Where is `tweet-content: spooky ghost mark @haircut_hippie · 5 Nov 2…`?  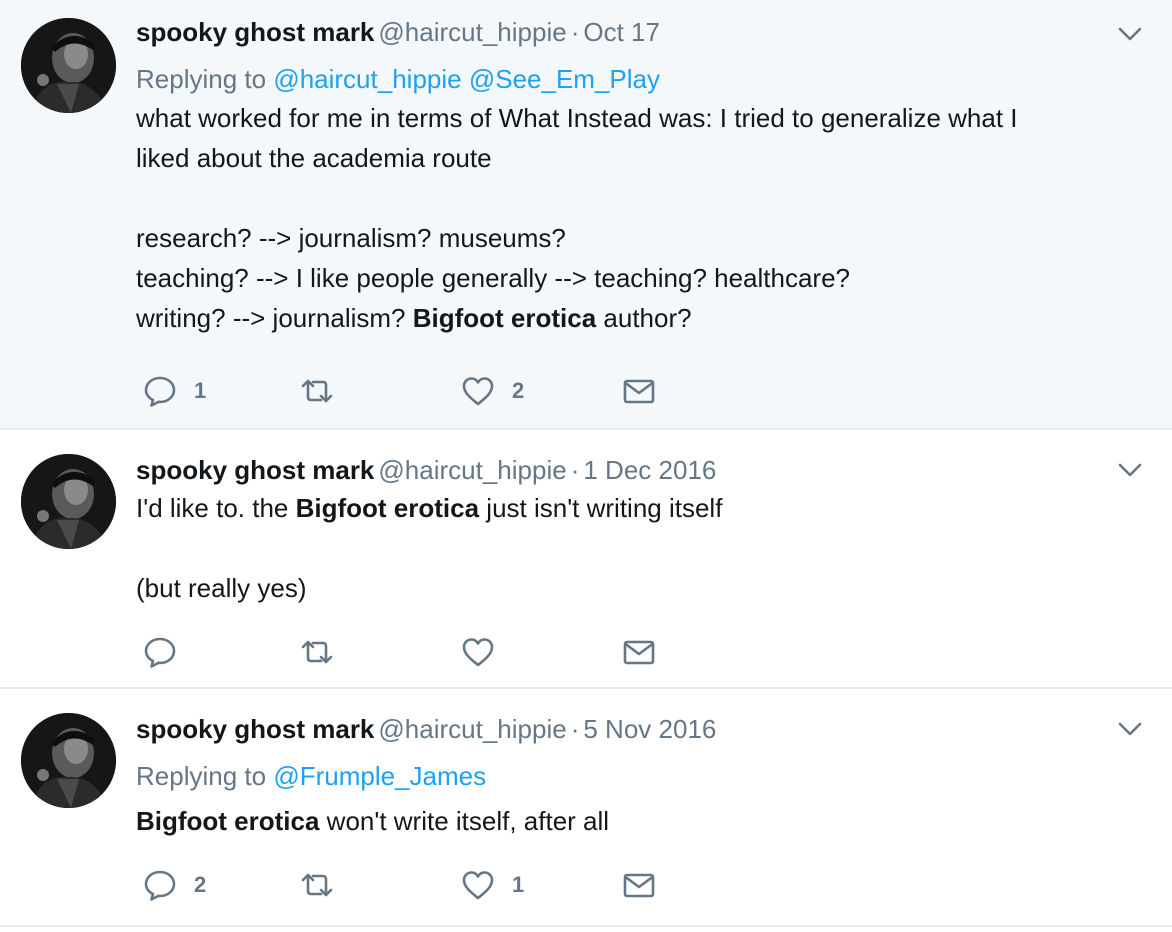 tweet-content: spooky ghost mark @haircut_hippie · 5 Nov 2… is located at coordinates (624, 776).